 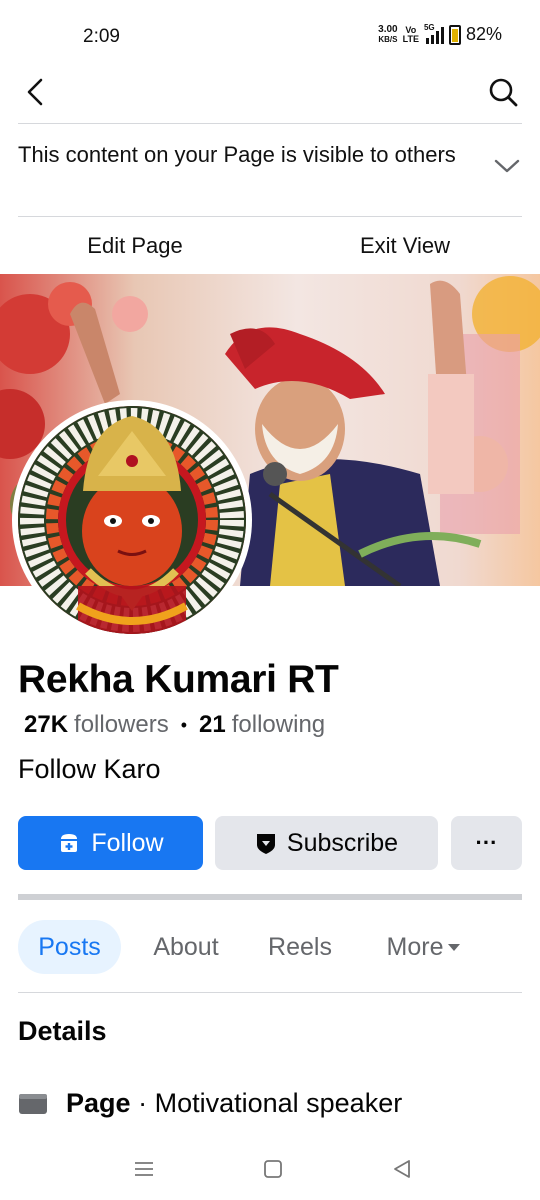 I want to click on tab-posts: Posts, so click(x=69, y=947).